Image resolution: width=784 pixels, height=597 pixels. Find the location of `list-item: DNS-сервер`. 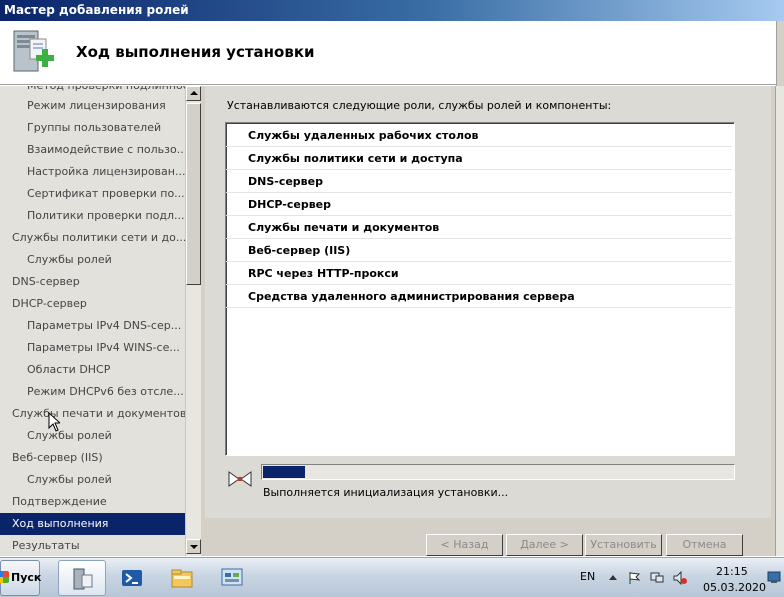

list-item: DNS-сервер is located at coordinates (479, 181).